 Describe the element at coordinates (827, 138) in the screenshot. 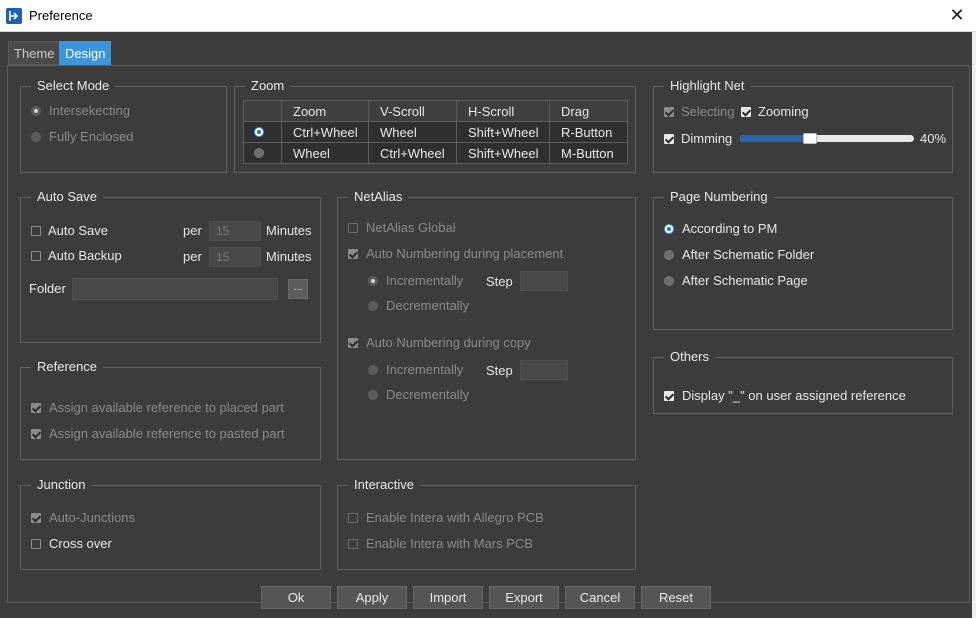

I see `dimming-slider` at that location.